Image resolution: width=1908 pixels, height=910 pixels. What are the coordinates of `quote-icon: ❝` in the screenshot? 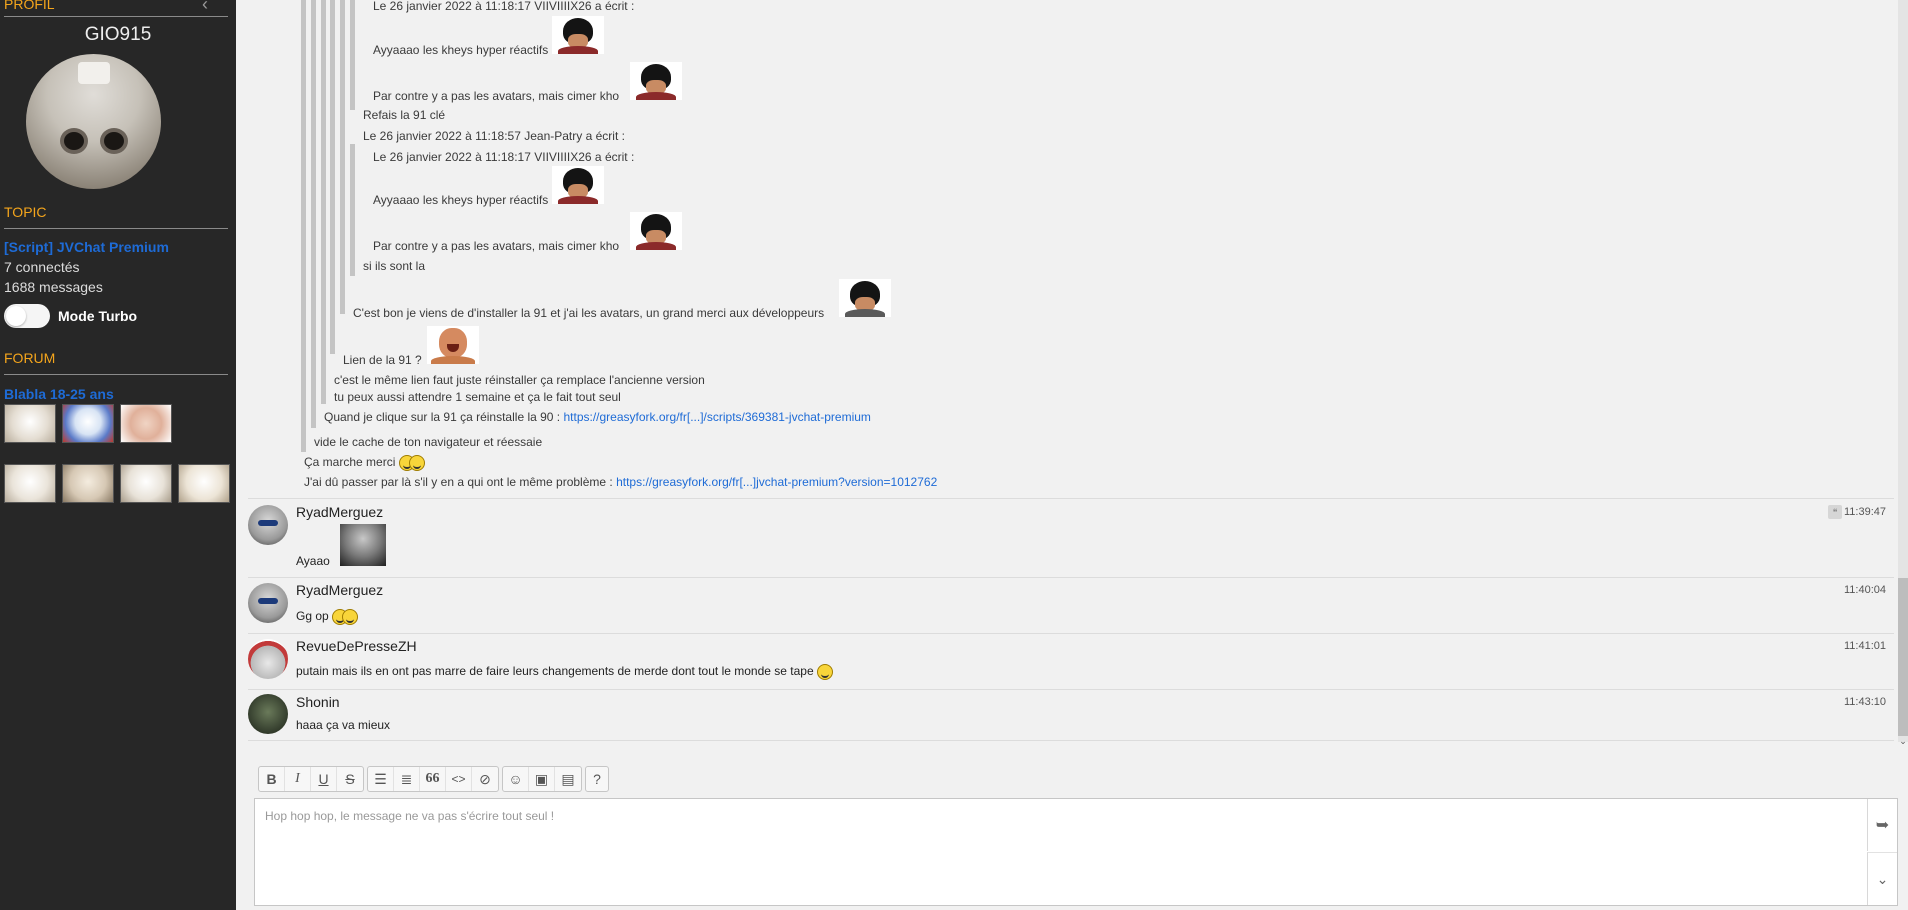 It's located at (1835, 512).